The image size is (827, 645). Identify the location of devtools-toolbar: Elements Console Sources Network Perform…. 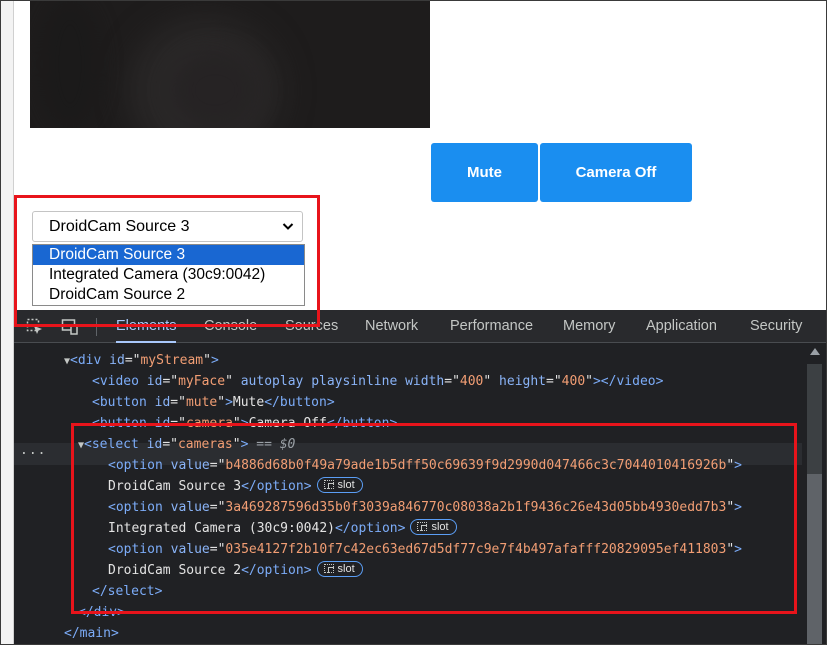
(420, 326).